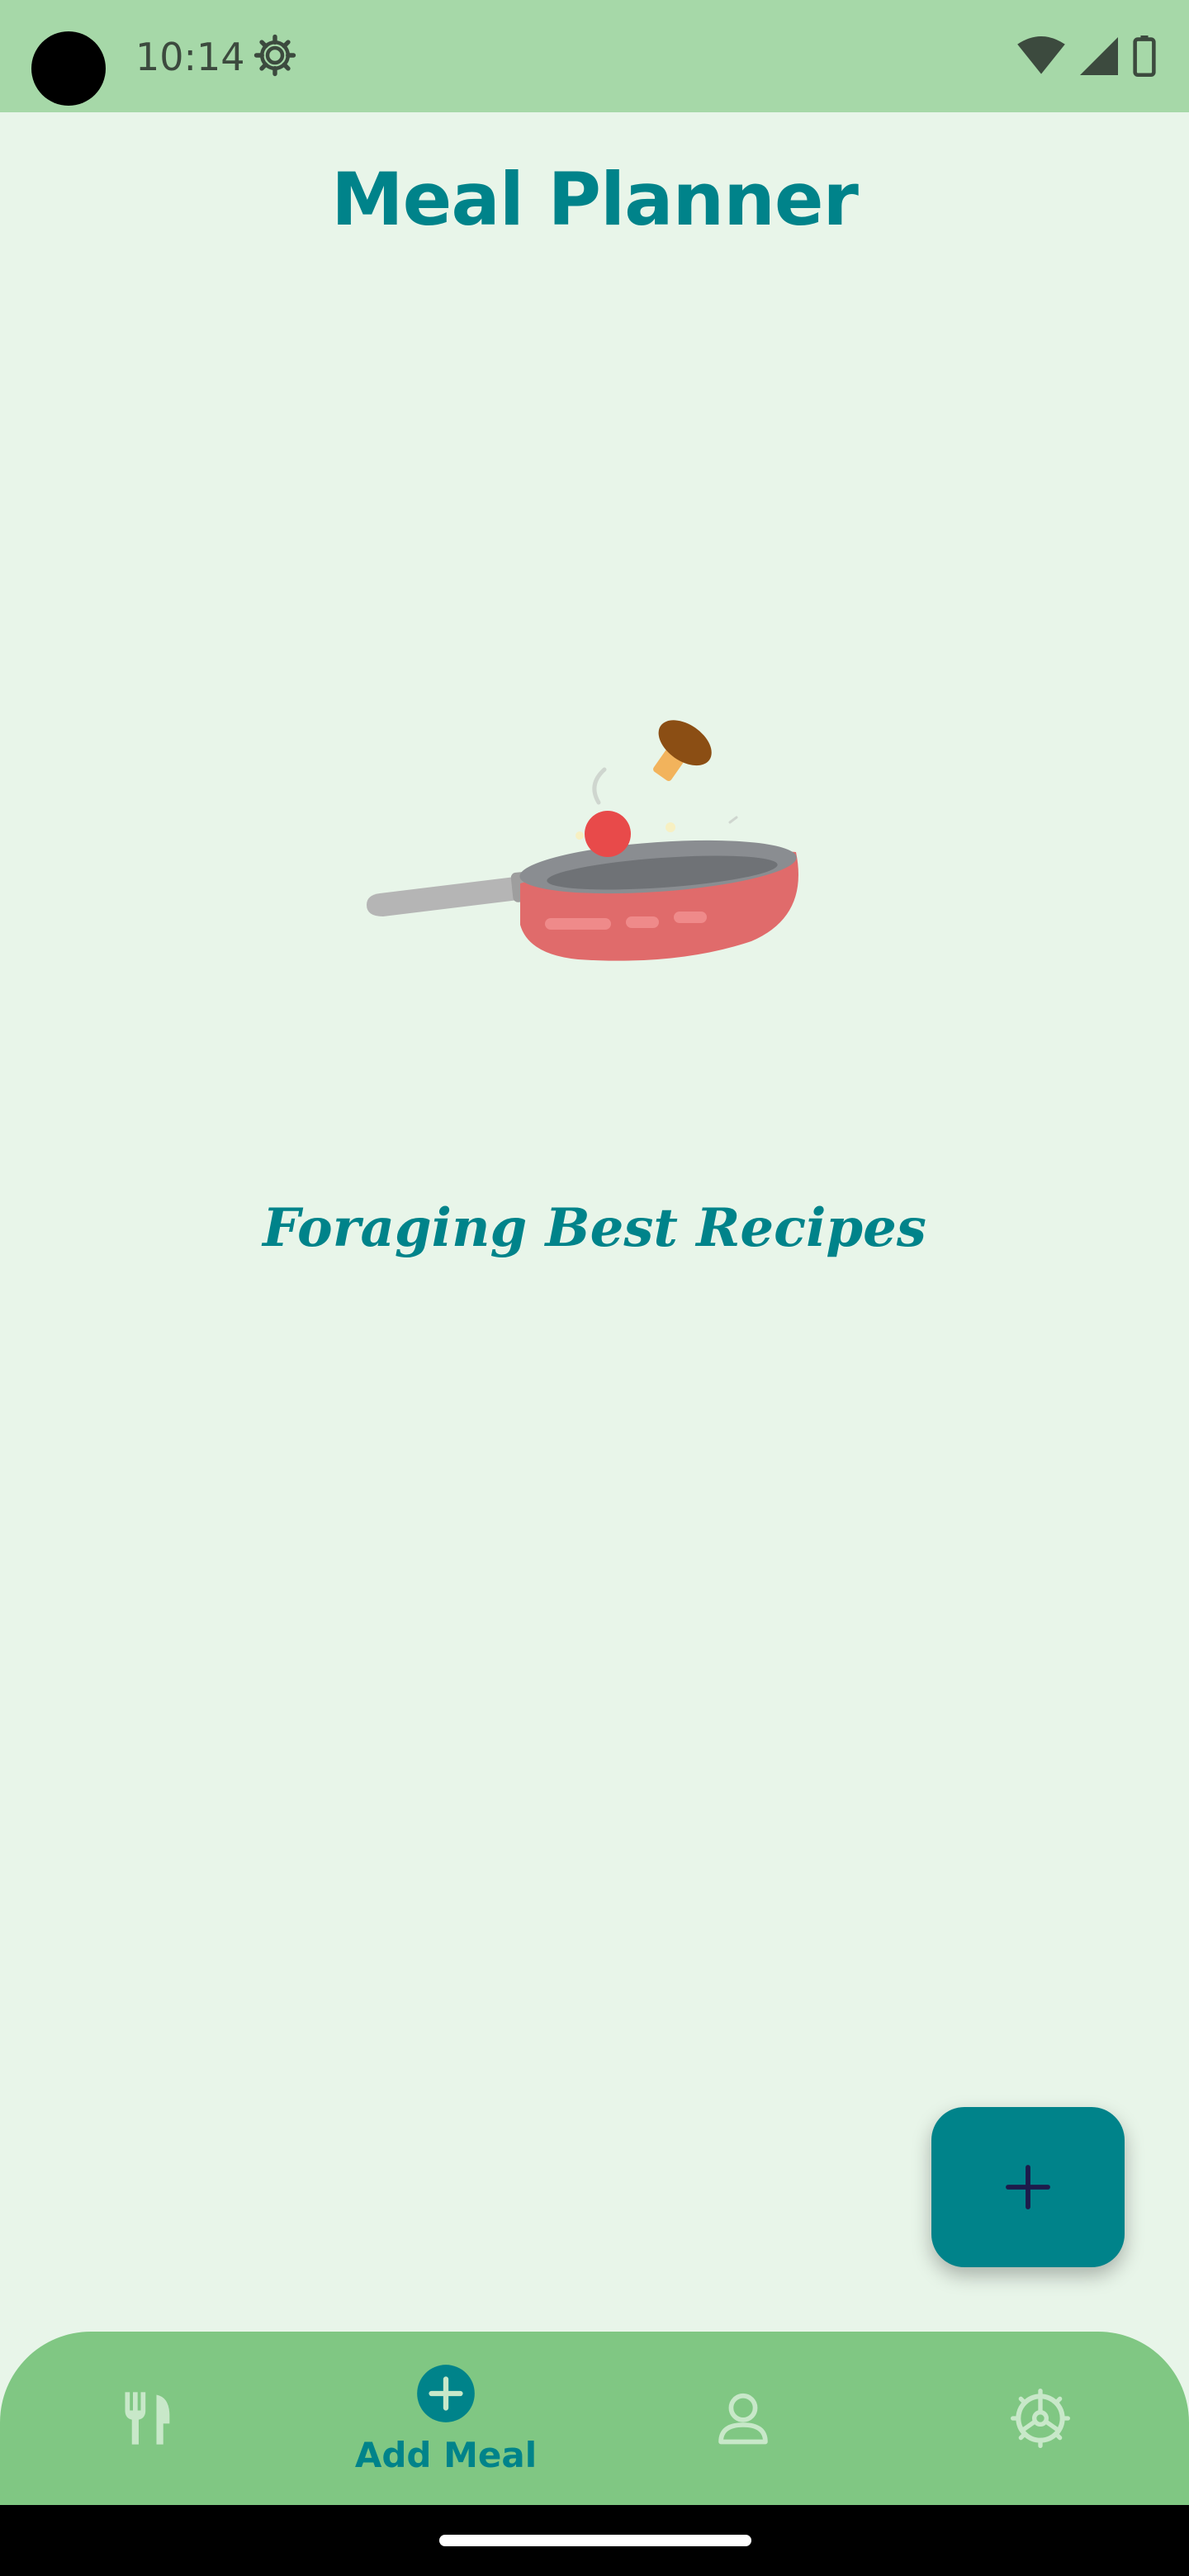  Describe the element at coordinates (446, 2454) in the screenshot. I see `nav-item-label: Add Meal` at that location.